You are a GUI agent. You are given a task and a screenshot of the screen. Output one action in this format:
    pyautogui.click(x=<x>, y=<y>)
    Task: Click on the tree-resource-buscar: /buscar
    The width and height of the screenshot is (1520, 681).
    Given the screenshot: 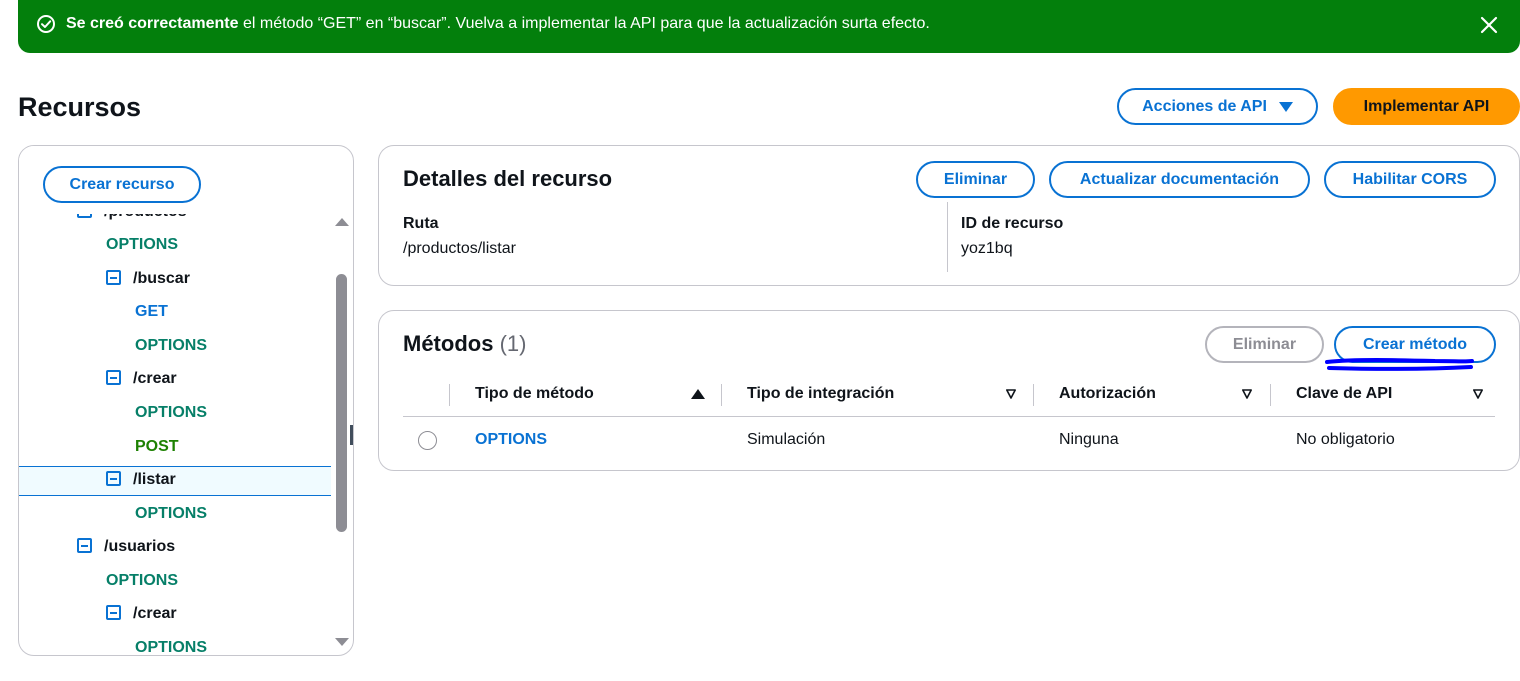 What is the action you would take?
    pyautogui.click(x=148, y=279)
    